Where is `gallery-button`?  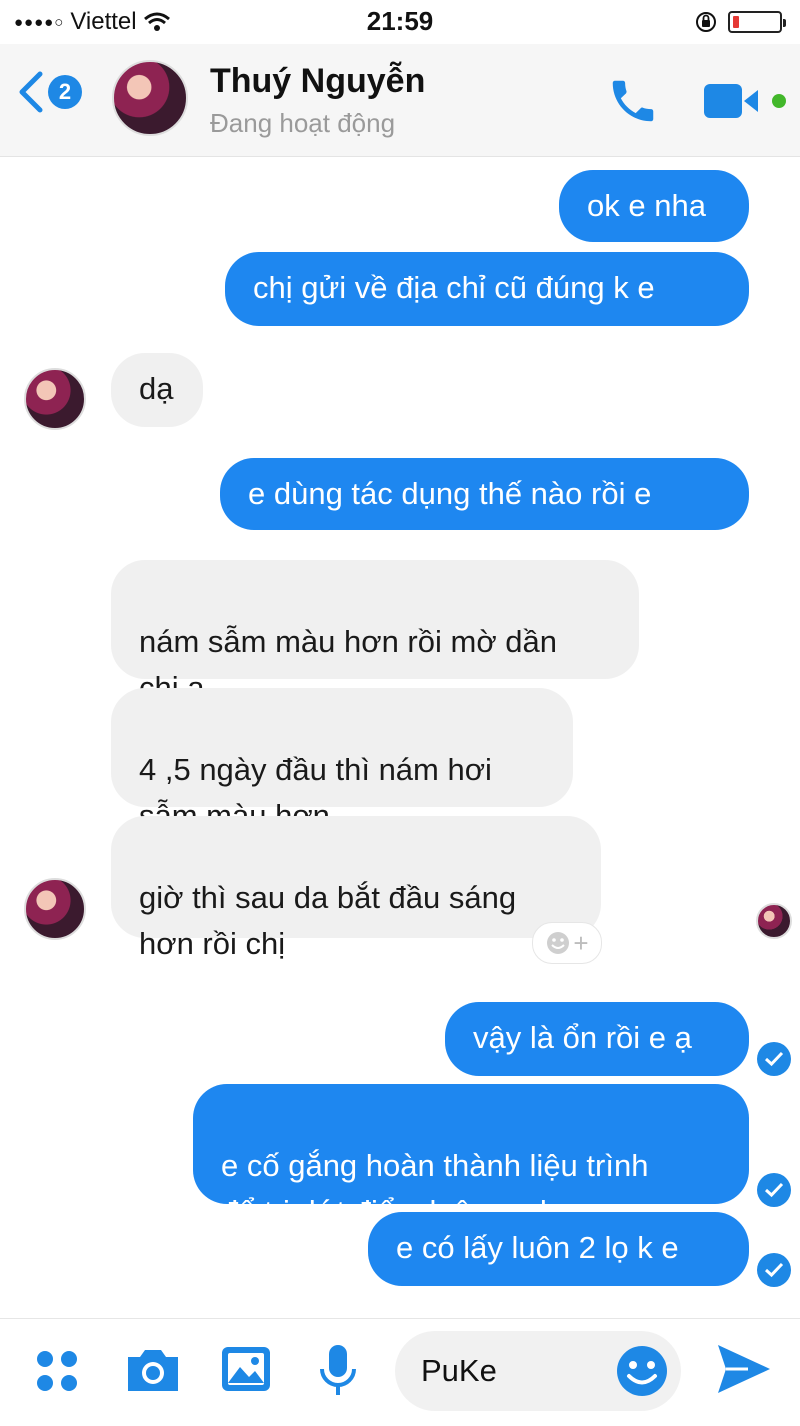 gallery-button is located at coordinates (246, 1371).